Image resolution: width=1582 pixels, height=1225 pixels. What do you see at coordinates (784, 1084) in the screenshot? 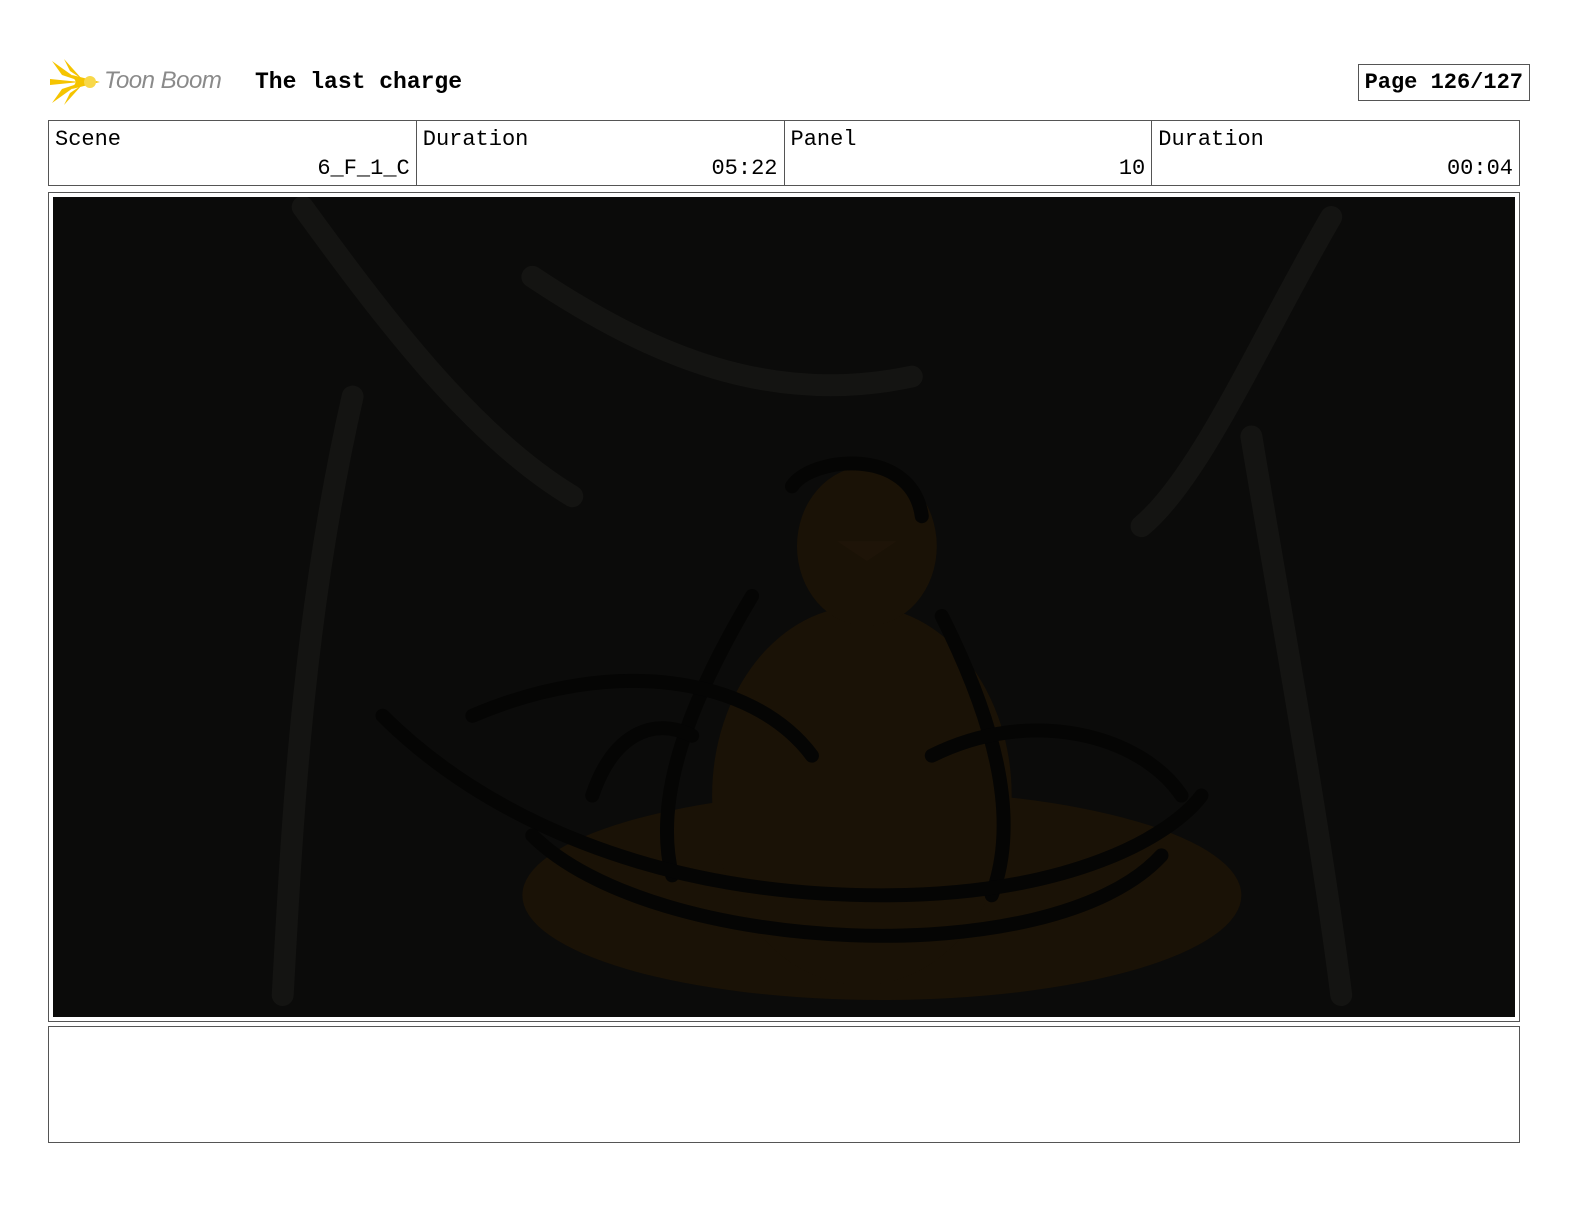
I see `panel-notes-box` at bounding box center [784, 1084].